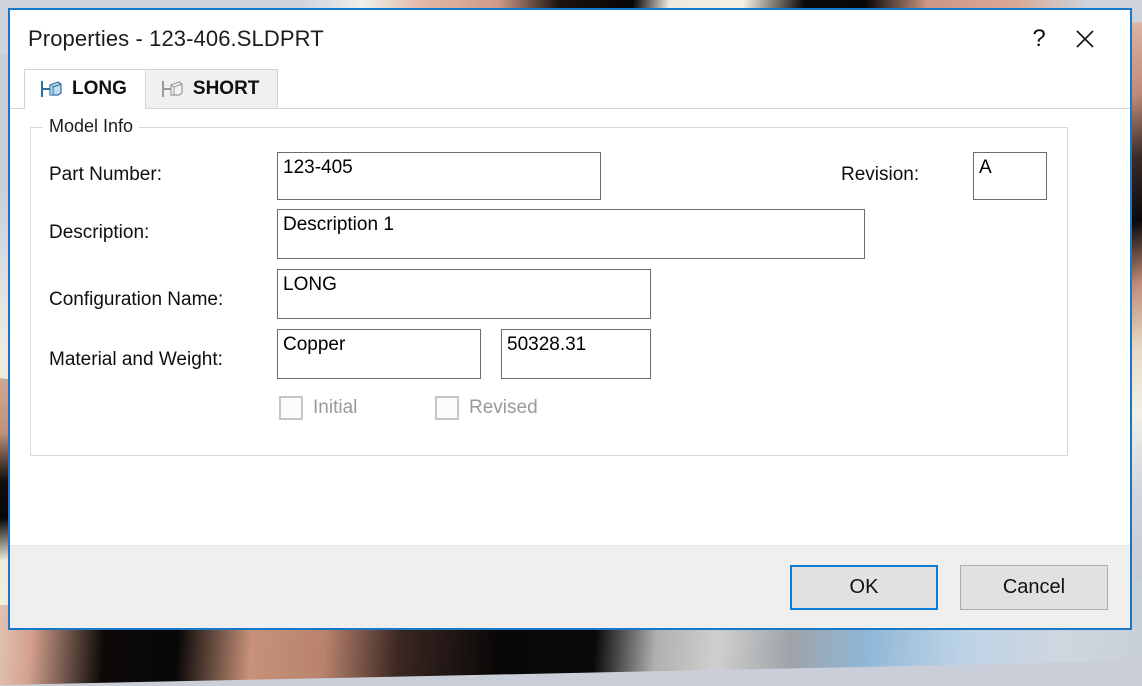  What do you see at coordinates (1010, 176) in the screenshot?
I see `revision-input: A` at bounding box center [1010, 176].